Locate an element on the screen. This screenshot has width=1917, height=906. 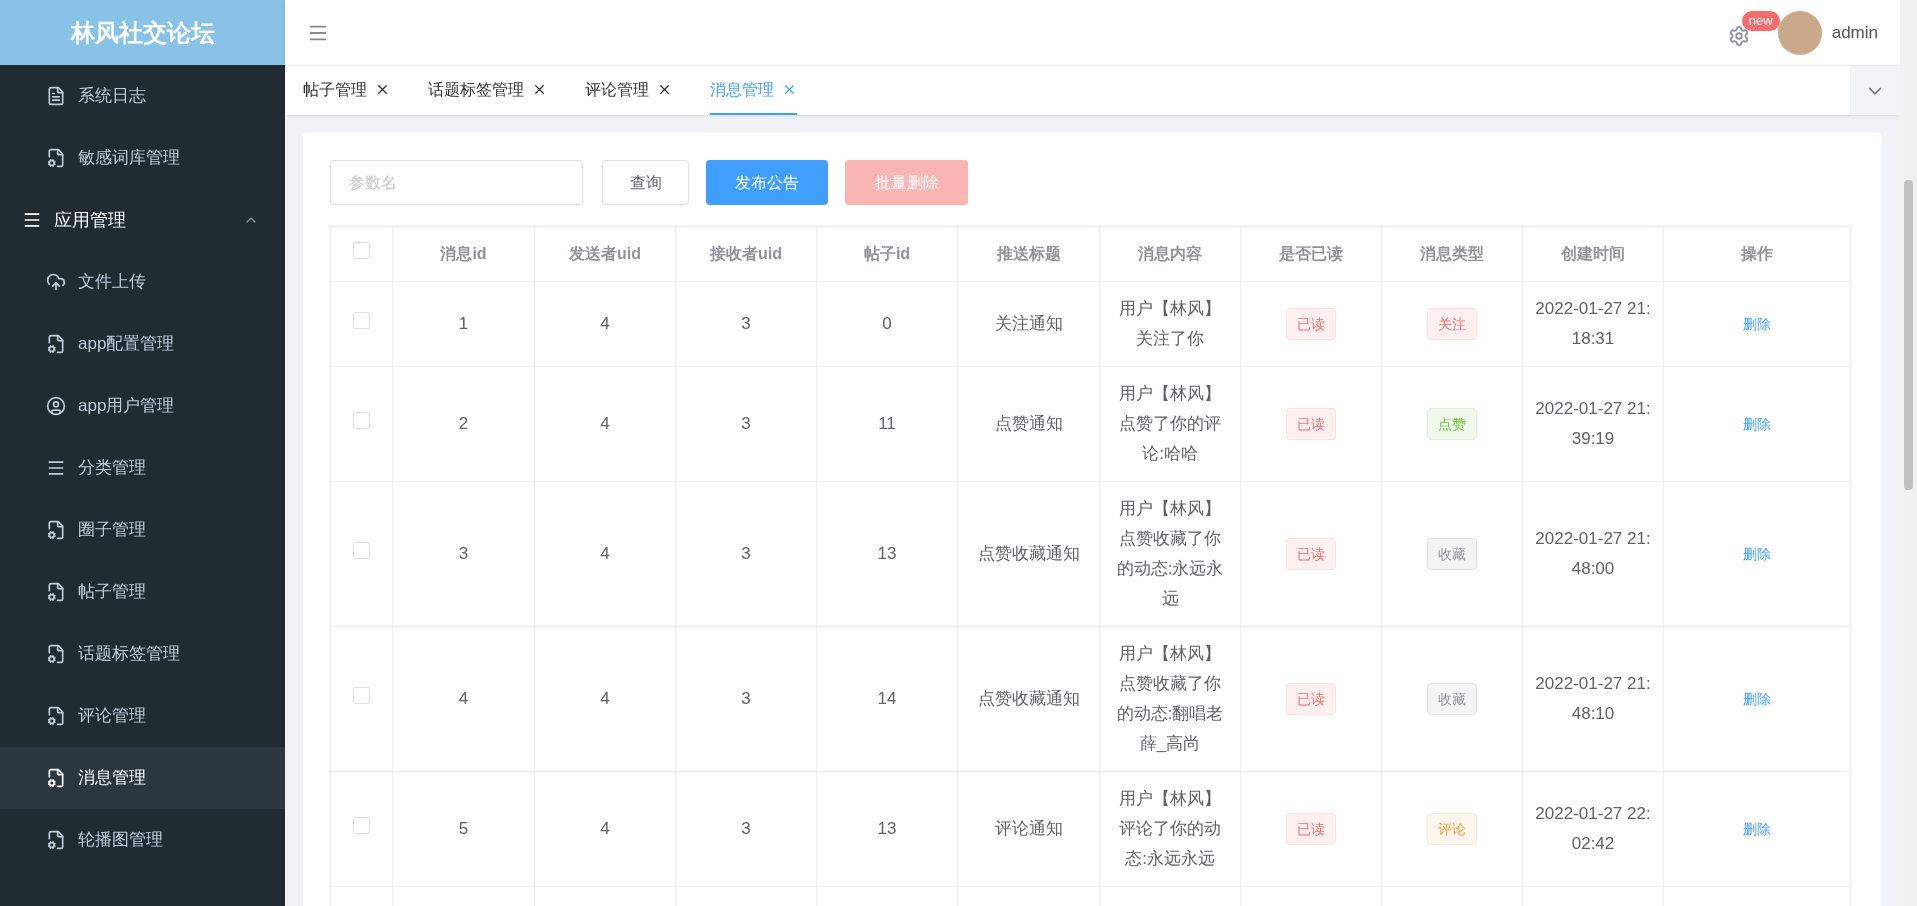
table-cell: 关注通知 is located at coordinates (1028, 324).